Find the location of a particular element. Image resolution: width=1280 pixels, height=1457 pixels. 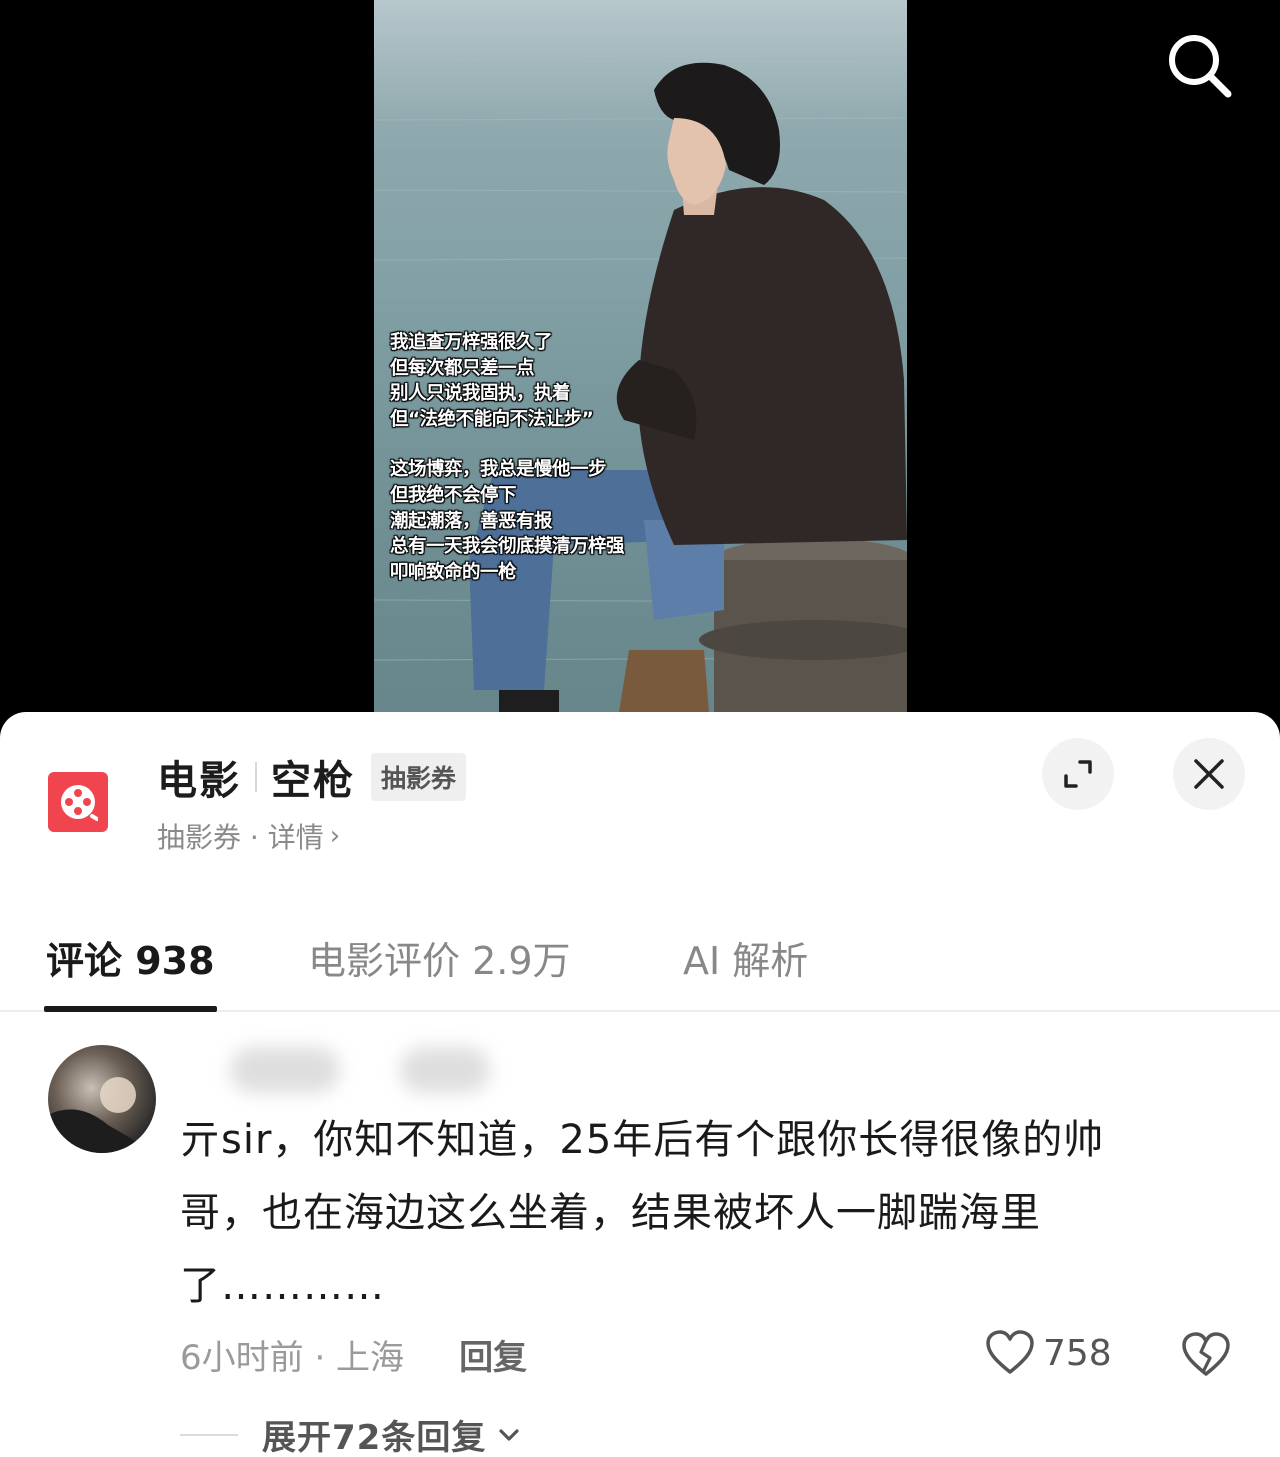

caption-line: 这场博弈，我总是慢他一步 is located at coordinates (498, 470).